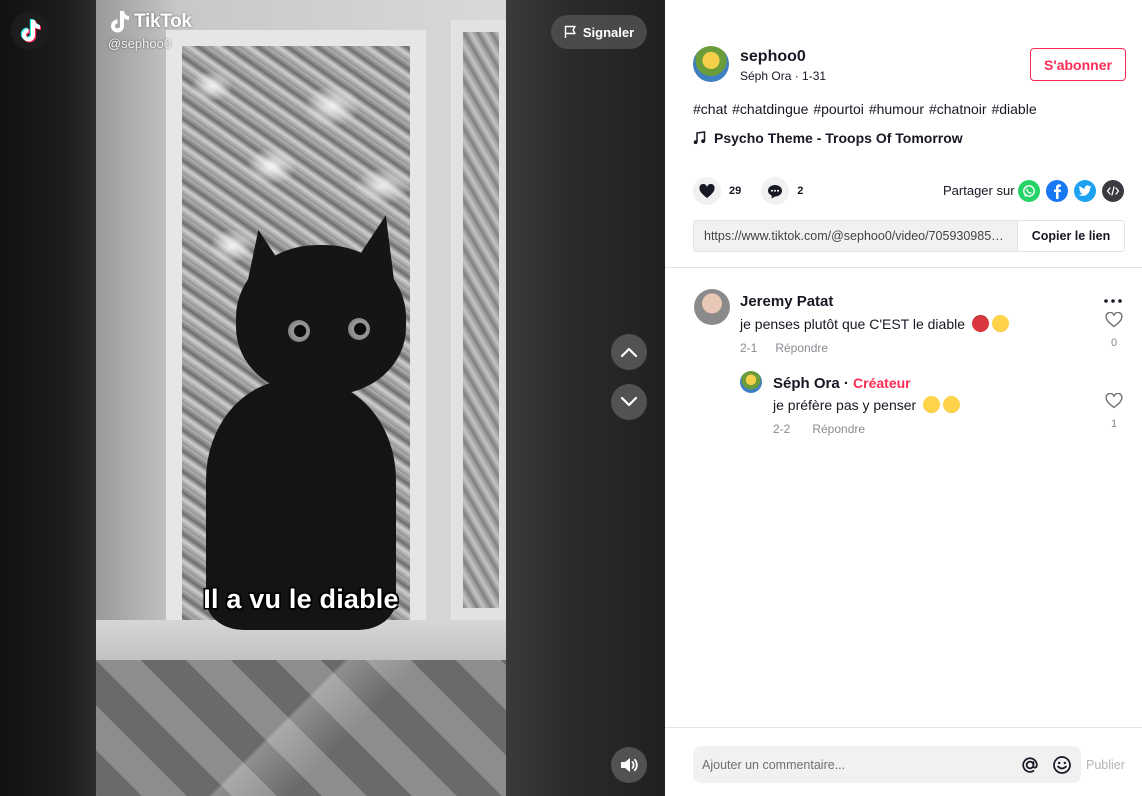 The image size is (1142, 796). I want to click on laughing-emoji-icon, so click(1001, 323).